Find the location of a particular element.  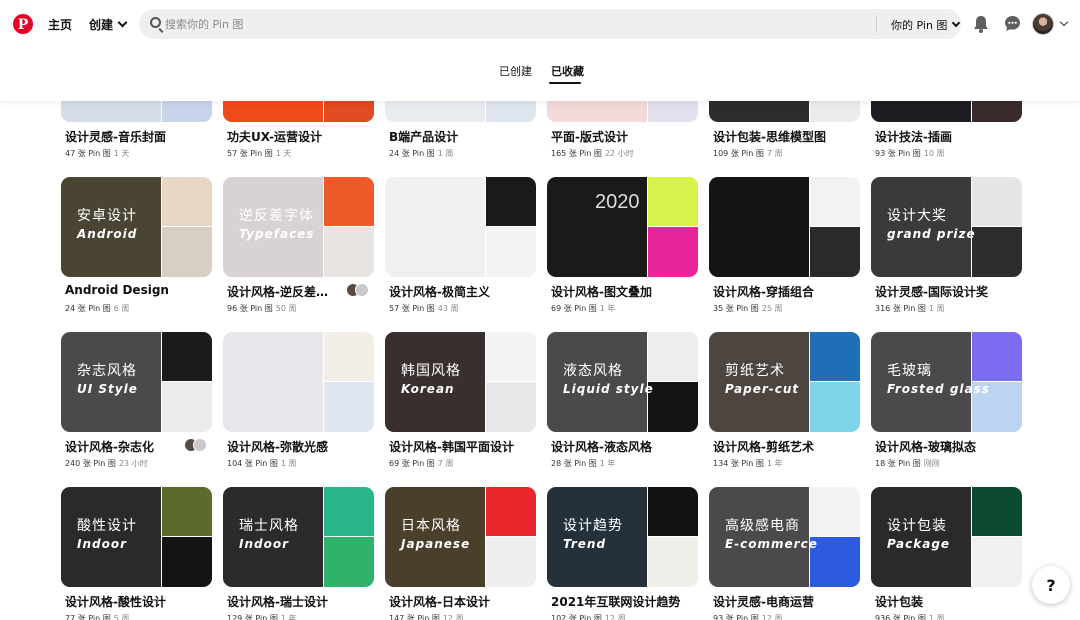

user-avatar is located at coordinates (1043, 24).